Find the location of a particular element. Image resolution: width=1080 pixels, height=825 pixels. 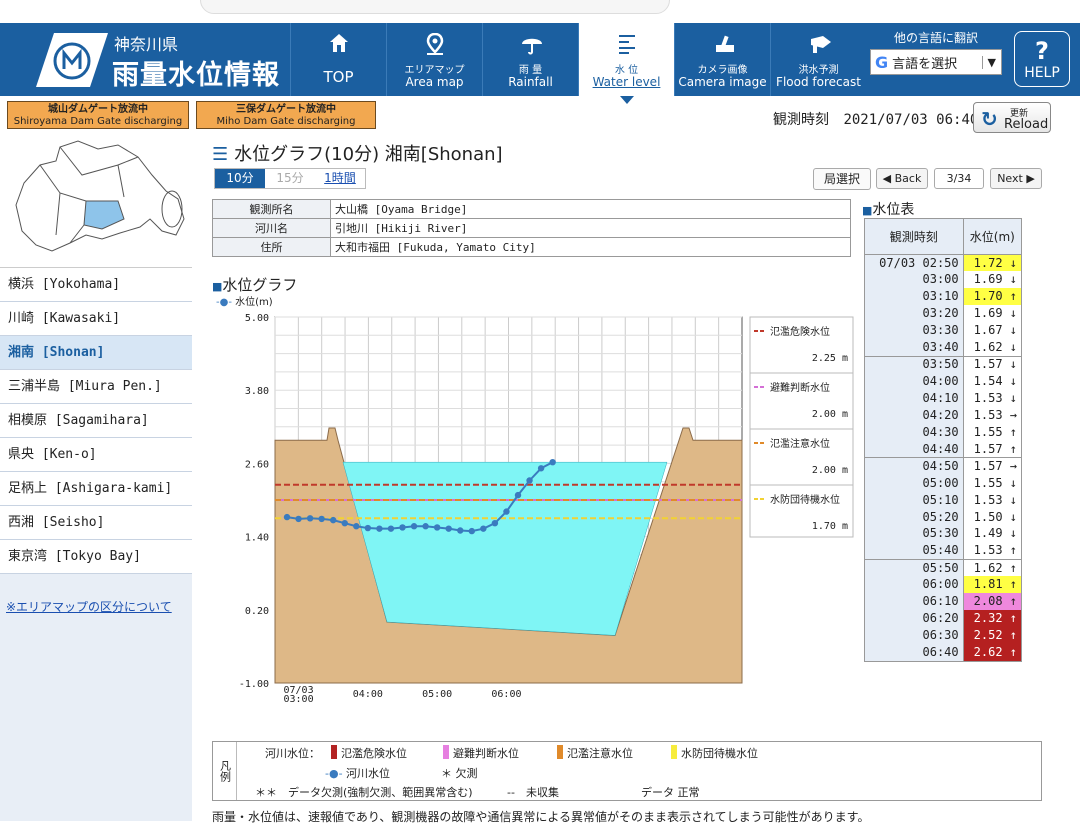

threshold-value: 1.70 m is located at coordinates (830, 526).